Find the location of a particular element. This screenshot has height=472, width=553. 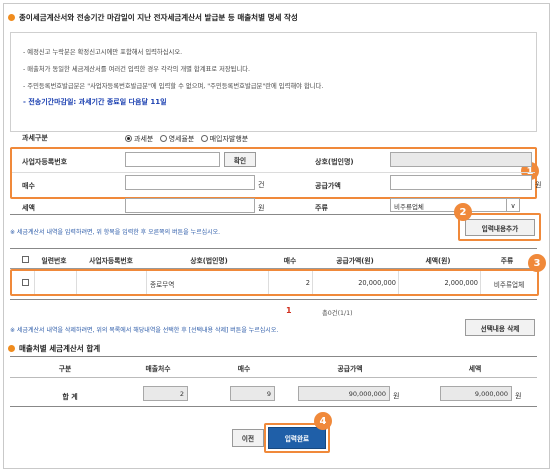

notice-line-1: - 예정신고 누락분은 확정신고시에만 포함해서 입력하십시오. is located at coordinates (103, 52).